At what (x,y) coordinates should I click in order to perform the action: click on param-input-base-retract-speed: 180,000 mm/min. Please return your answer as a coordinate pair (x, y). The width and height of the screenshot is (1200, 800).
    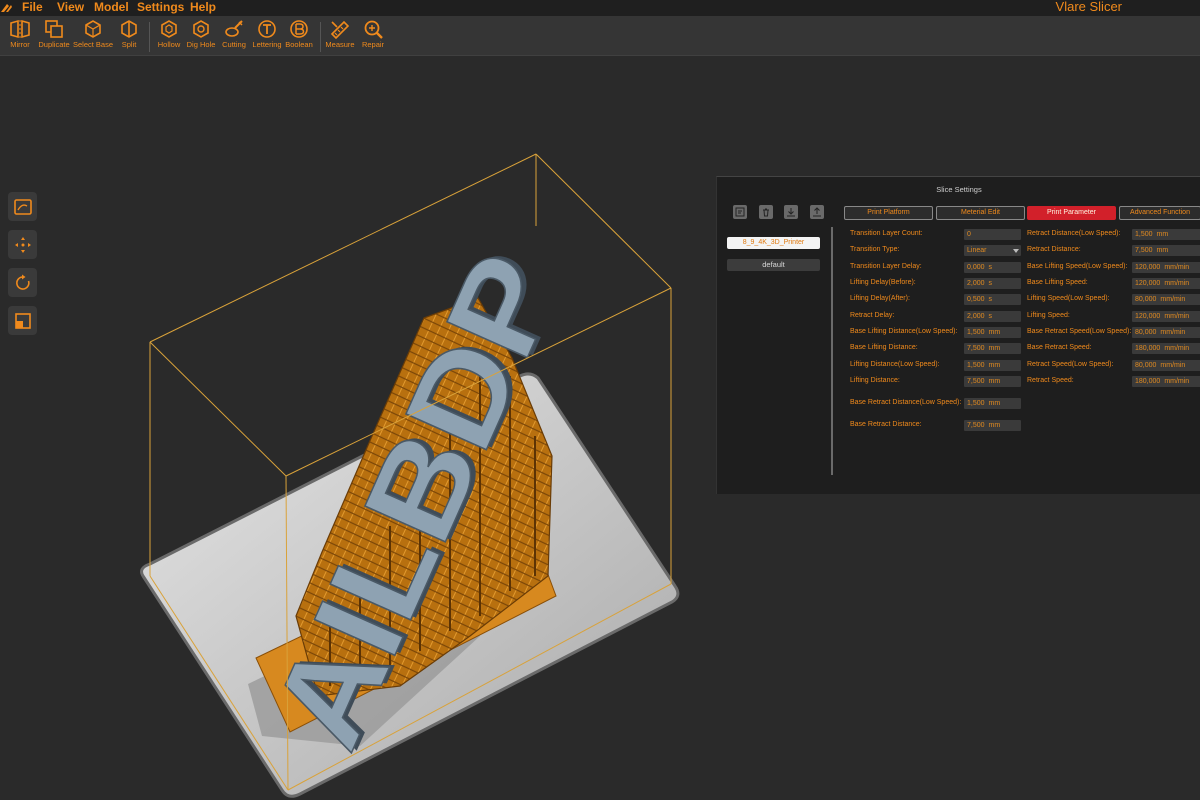
    Looking at the image, I should click on (1166, 348).